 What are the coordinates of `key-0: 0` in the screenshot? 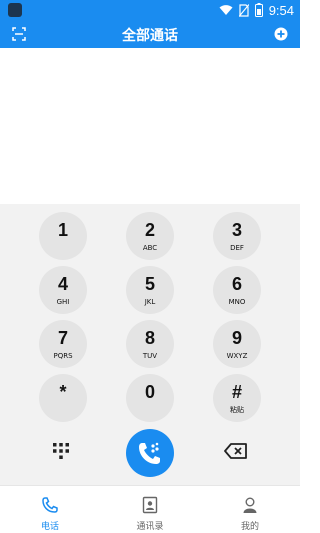 It's located at (150, 398).